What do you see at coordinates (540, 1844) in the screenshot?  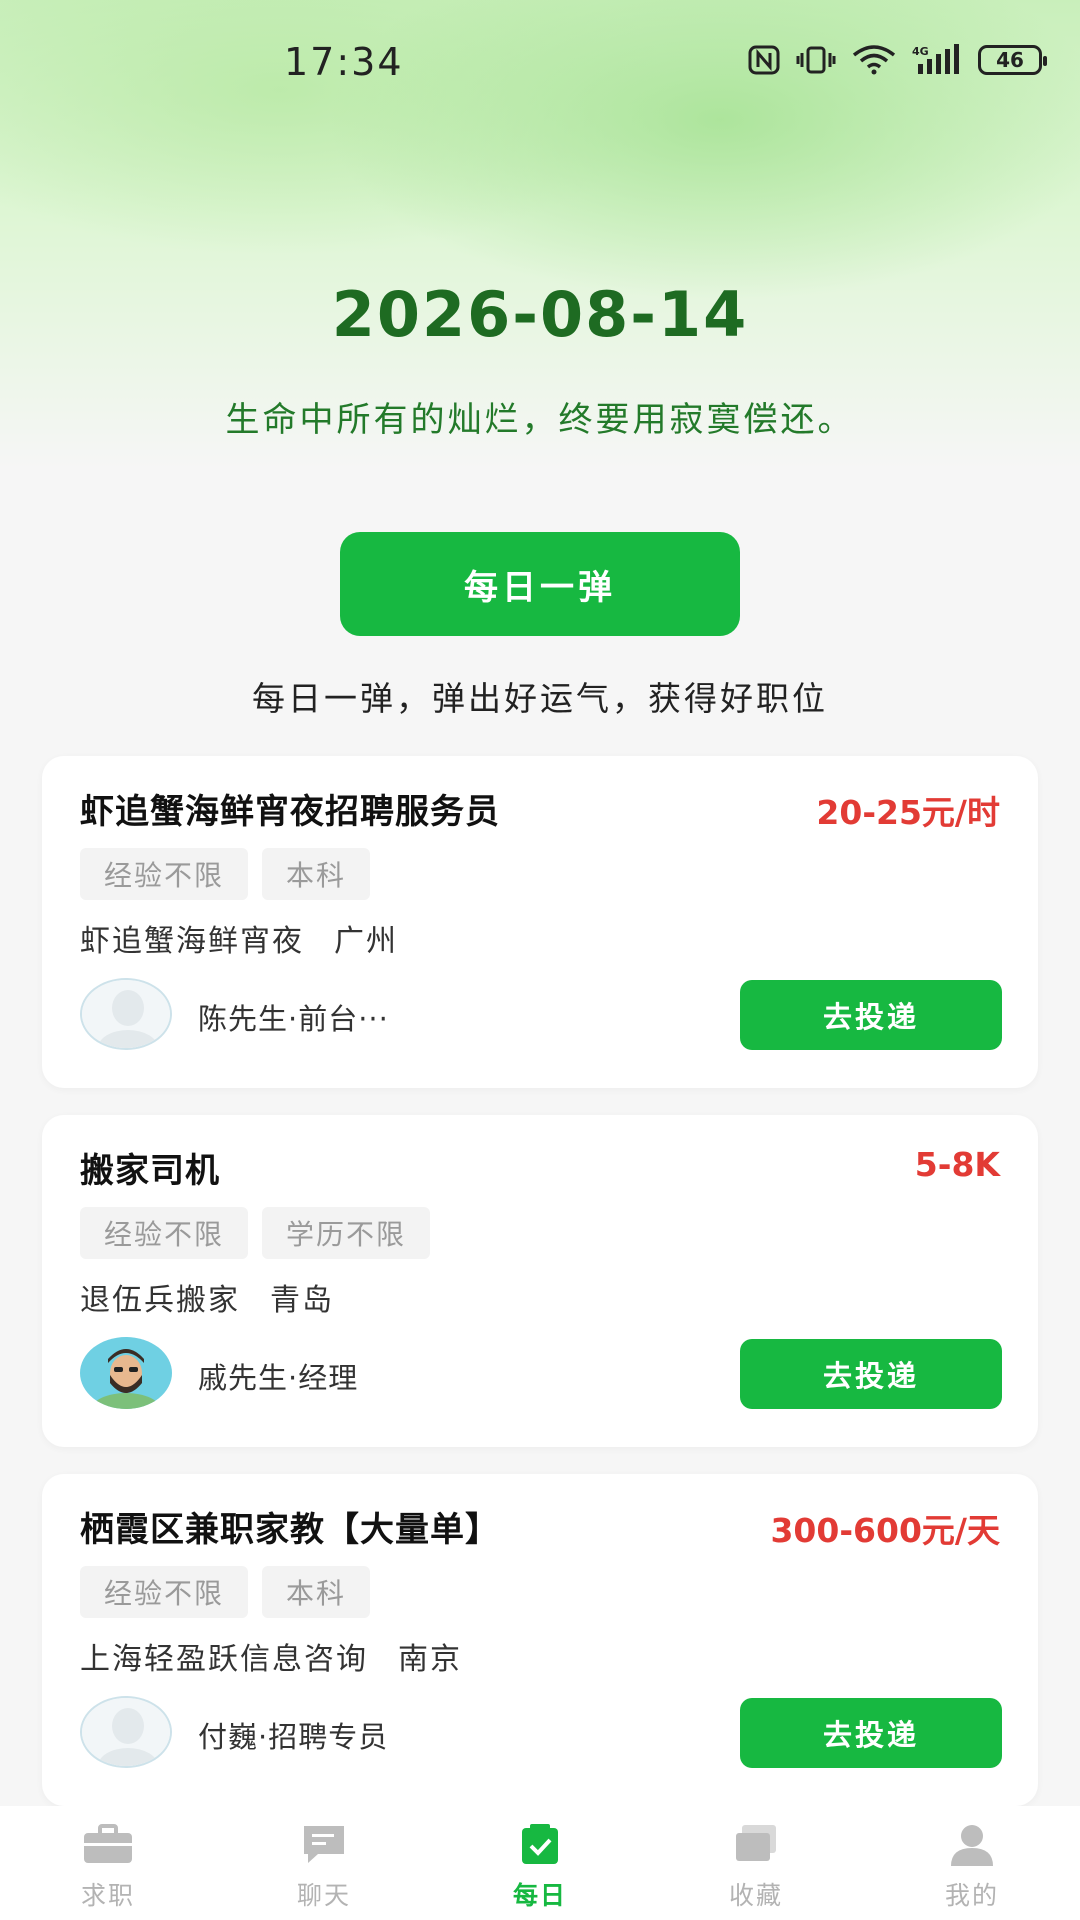 I see `daily-check-icon` at bounding box center [540, 1844].